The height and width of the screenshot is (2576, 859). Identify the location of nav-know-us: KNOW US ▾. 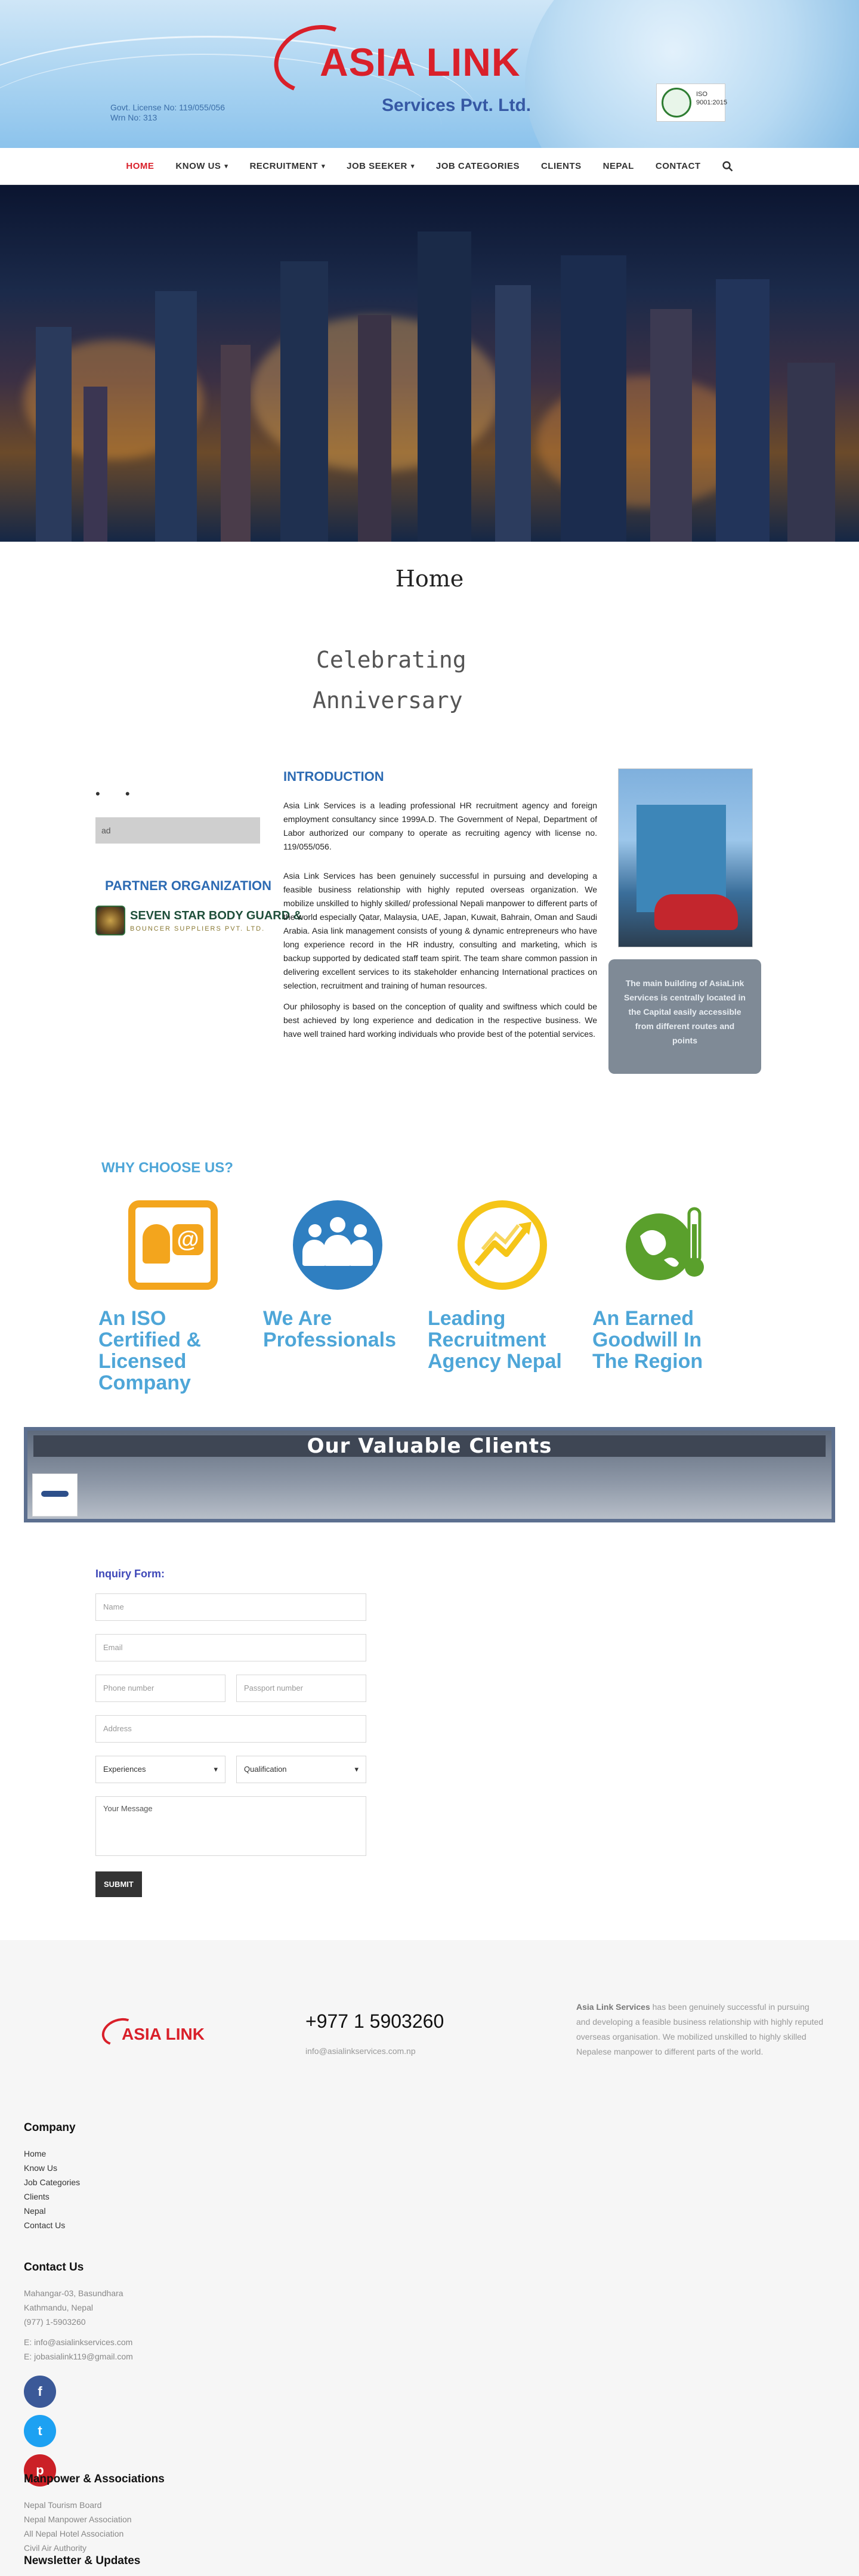
(201, 166).